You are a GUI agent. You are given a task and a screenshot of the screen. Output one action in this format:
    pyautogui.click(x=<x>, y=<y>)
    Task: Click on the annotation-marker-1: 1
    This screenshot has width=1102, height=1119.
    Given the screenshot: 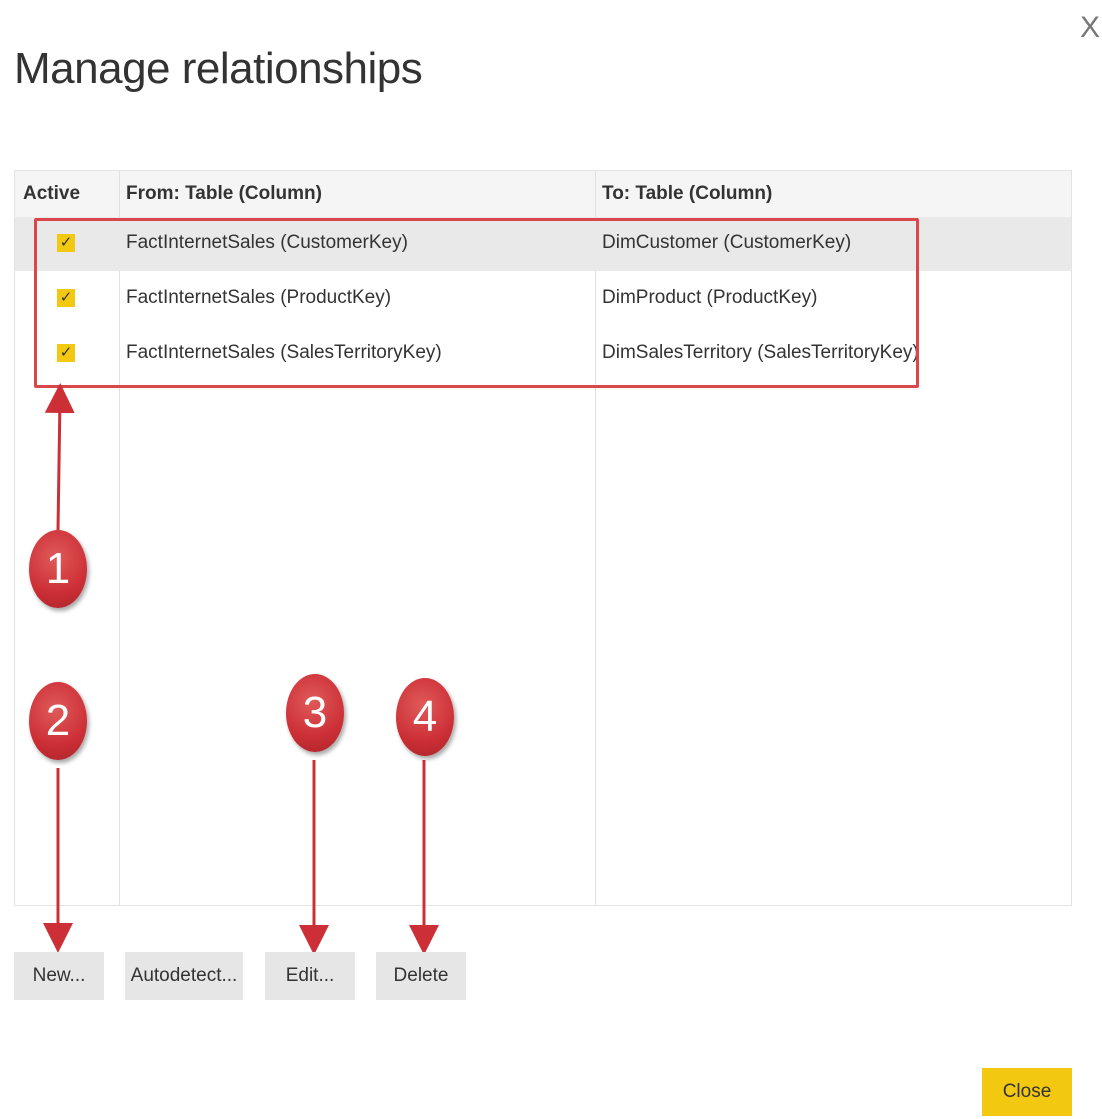 What is the action you would take?
    pyautogui.click(x=58, y=569)
    